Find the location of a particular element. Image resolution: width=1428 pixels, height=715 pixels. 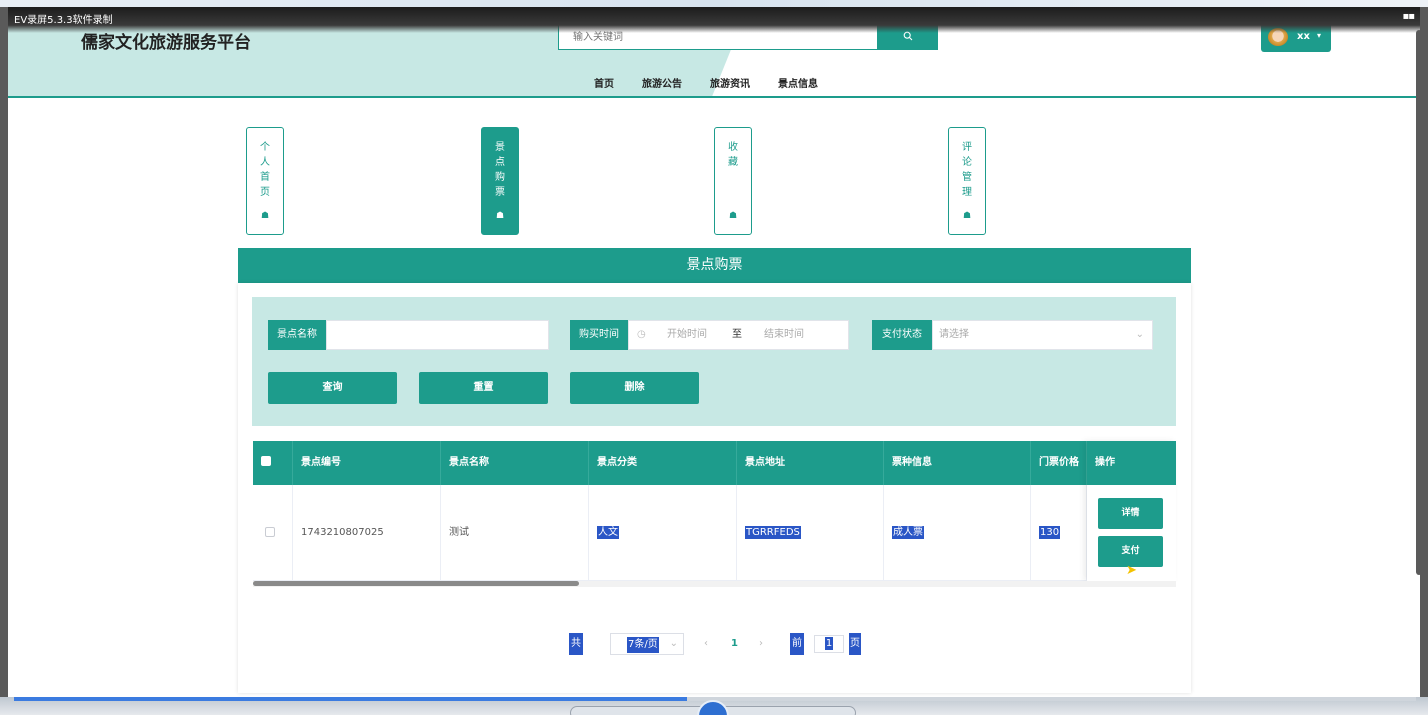

header-divider is located at coordinates (714, 97).